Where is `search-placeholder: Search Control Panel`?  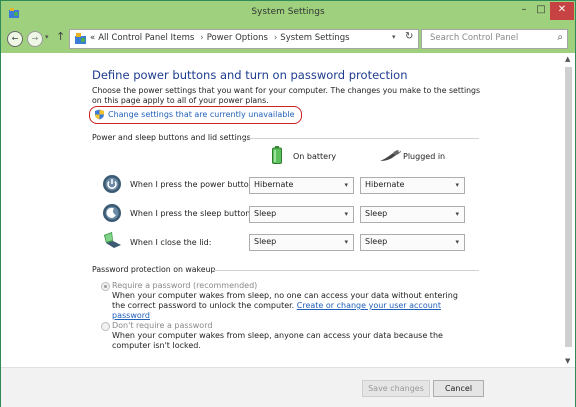 search-placeholder: Search Control Panel is located at coordinates (474, 38).